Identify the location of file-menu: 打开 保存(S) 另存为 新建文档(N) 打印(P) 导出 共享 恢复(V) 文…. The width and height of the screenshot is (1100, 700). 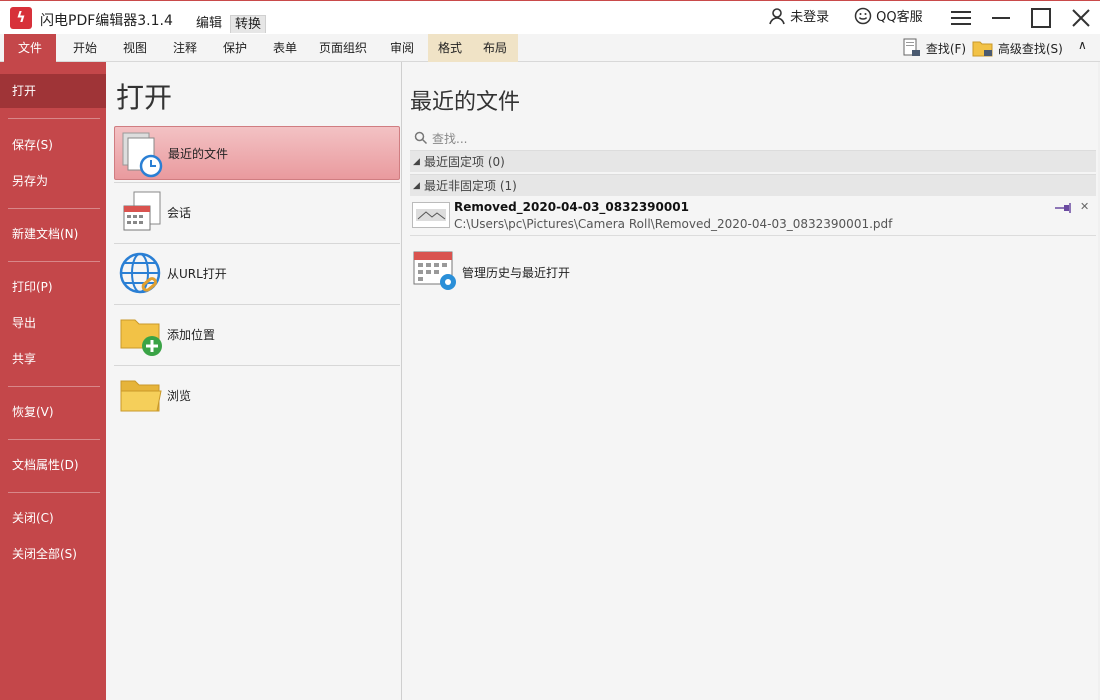
(53, 381).